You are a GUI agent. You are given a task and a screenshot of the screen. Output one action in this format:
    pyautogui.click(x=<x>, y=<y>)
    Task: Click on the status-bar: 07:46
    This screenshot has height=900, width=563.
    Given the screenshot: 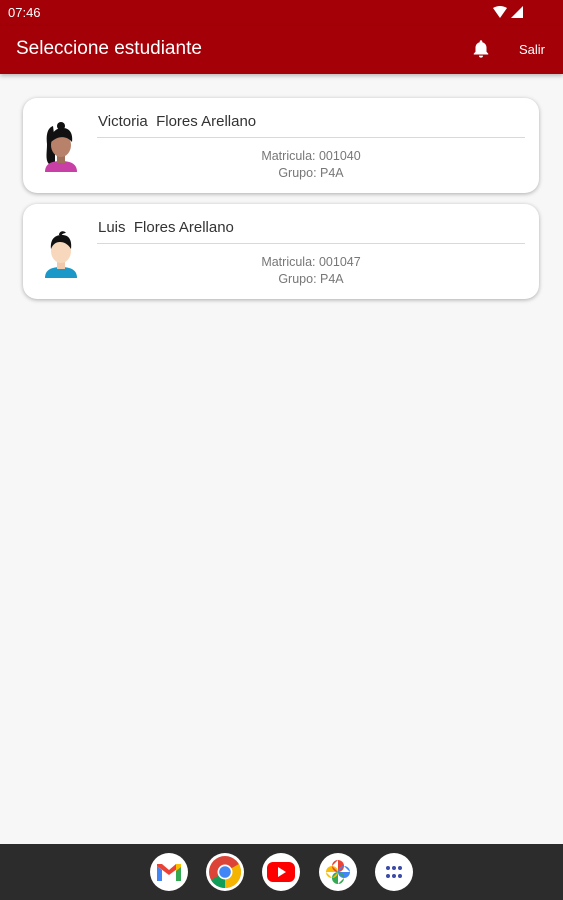 What is the action you would take?
    pyautogui.click(x=281, y=13)
    